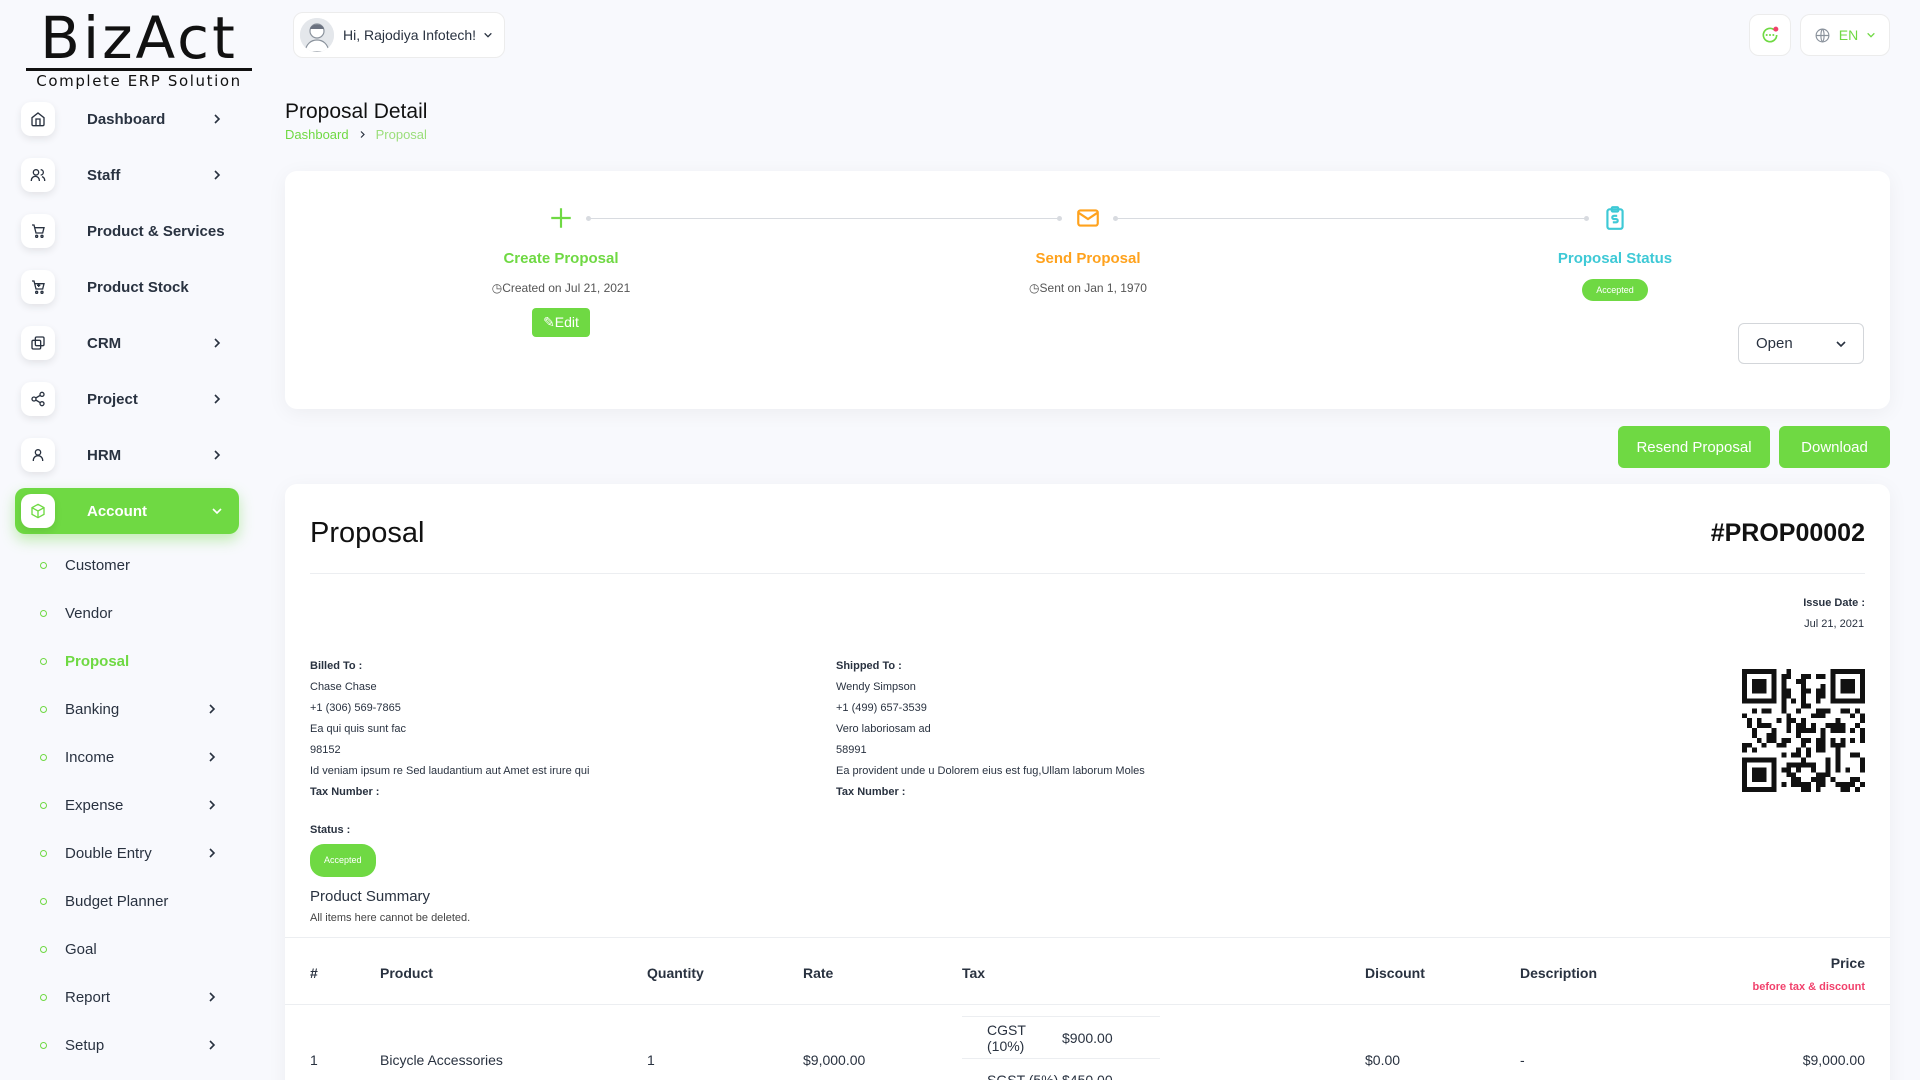 Image resolution: width=1920 pixels, height=1080 pixels. Describe the element at coordinates (127, 455) in the screenshot. I see `sidebar-item-hrm: HRM` at that location.